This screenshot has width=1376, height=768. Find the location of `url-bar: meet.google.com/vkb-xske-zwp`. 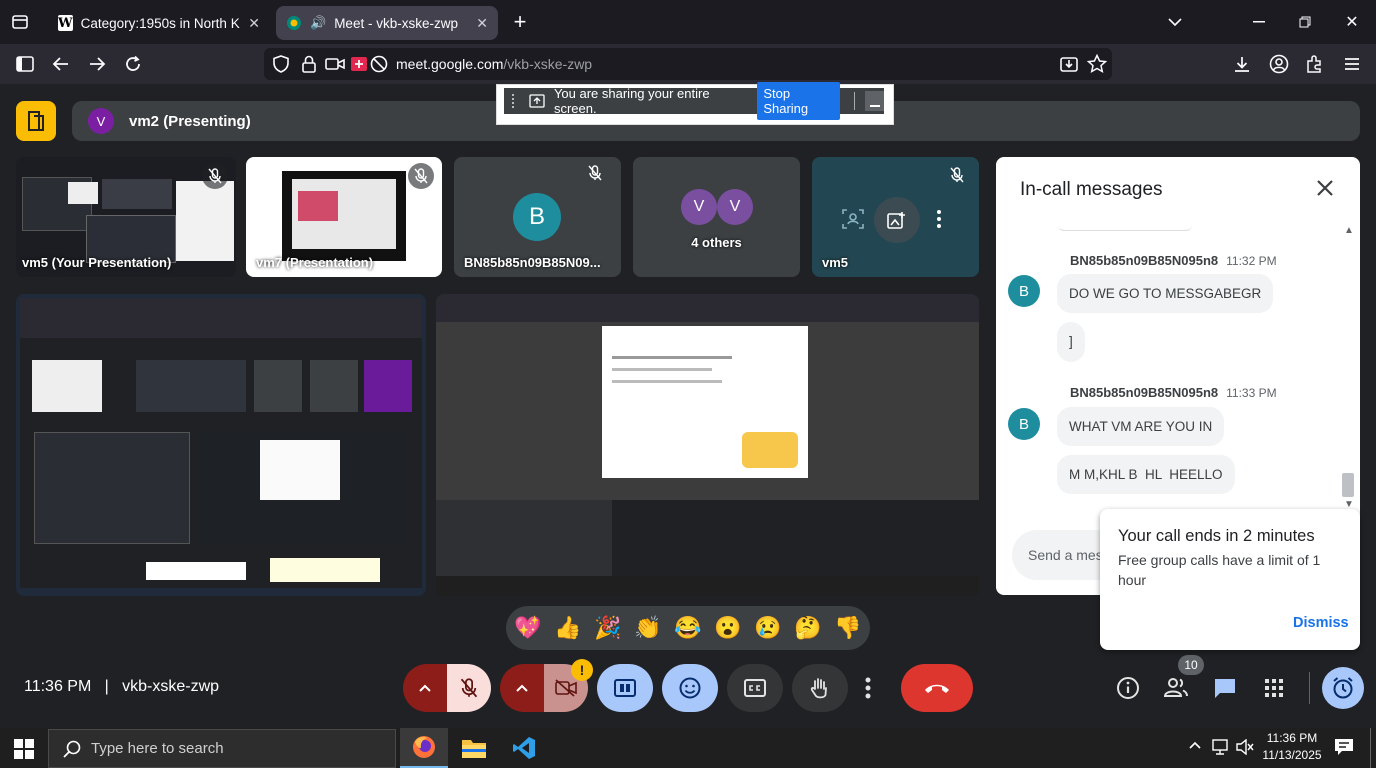

url-bar: meet.google.com/vkb-xske-zwp is located at coordinates (688, 64).